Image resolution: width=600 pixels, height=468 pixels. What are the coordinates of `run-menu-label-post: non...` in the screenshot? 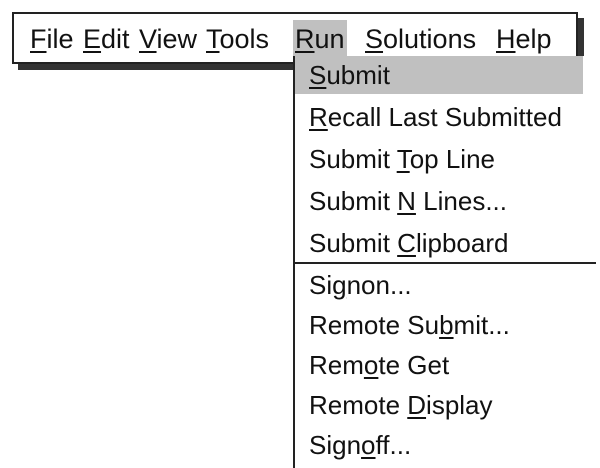 It's located at (379, 285).